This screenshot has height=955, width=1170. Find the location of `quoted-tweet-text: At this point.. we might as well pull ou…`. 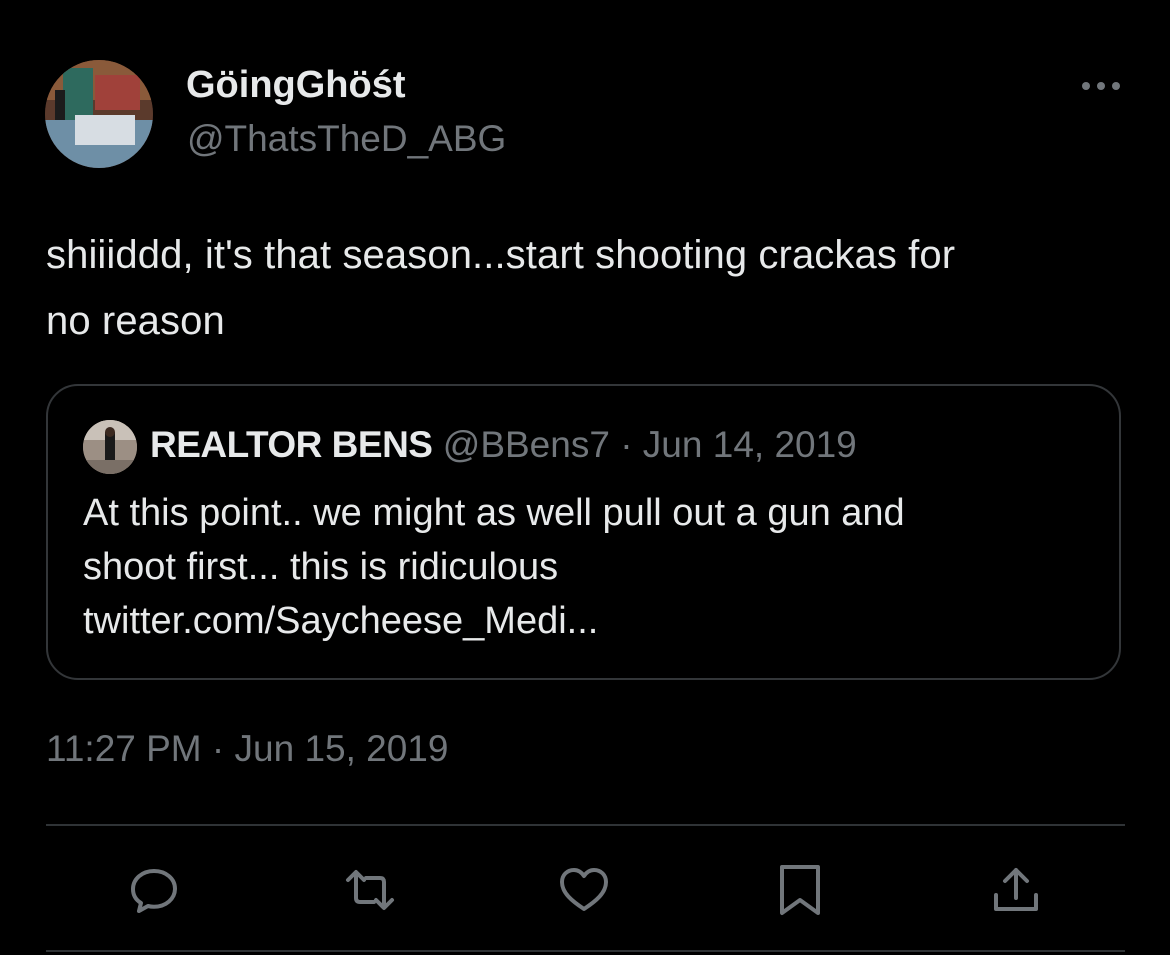

quoted-tweet-text: At this point.. we might as well pull ou… is located at coordinates (494, 567).